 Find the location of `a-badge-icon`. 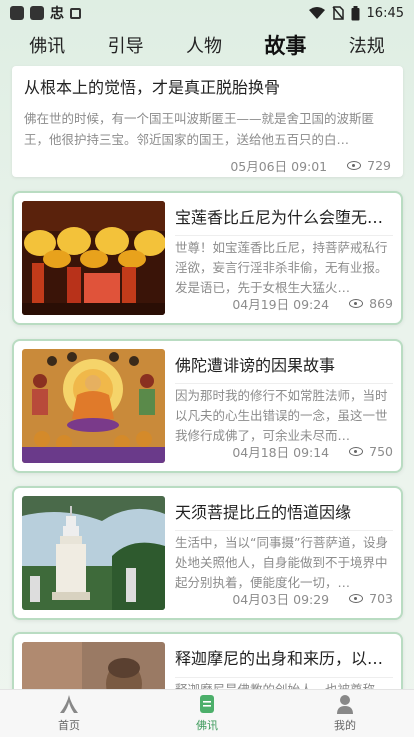

a-badge-icon is located at coordinates (75, 13).